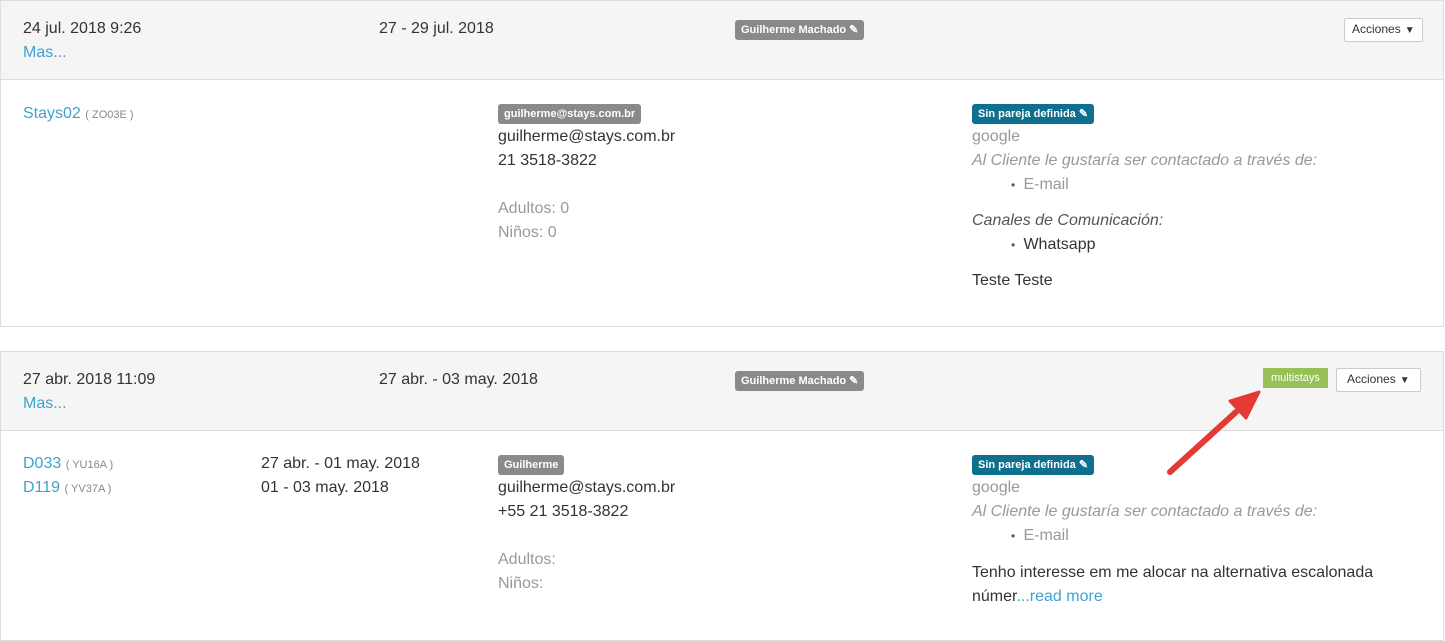 The height and width of the screenshot is (641, 1445). What do you see at coordinates (458, 379) in the screenshot?
I see `stay-dates: 27 abr. - 03 may. 2018` at bounding box center [458, 379].